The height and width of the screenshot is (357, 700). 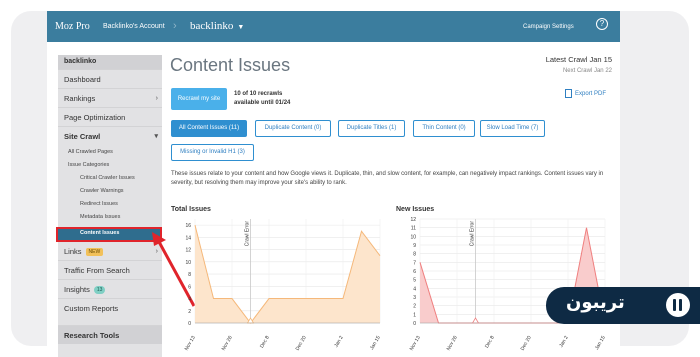 I want to click on sidebar-item-label: Insights, so click(x=77, y=289).